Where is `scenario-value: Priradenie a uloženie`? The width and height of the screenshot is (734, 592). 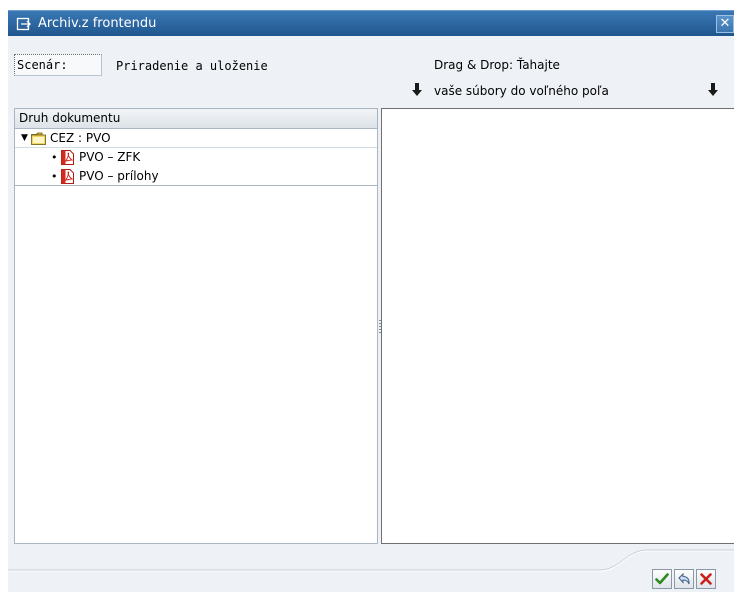
scenario-value: Priradenie a uloženie is located at coordinates (192, 66).